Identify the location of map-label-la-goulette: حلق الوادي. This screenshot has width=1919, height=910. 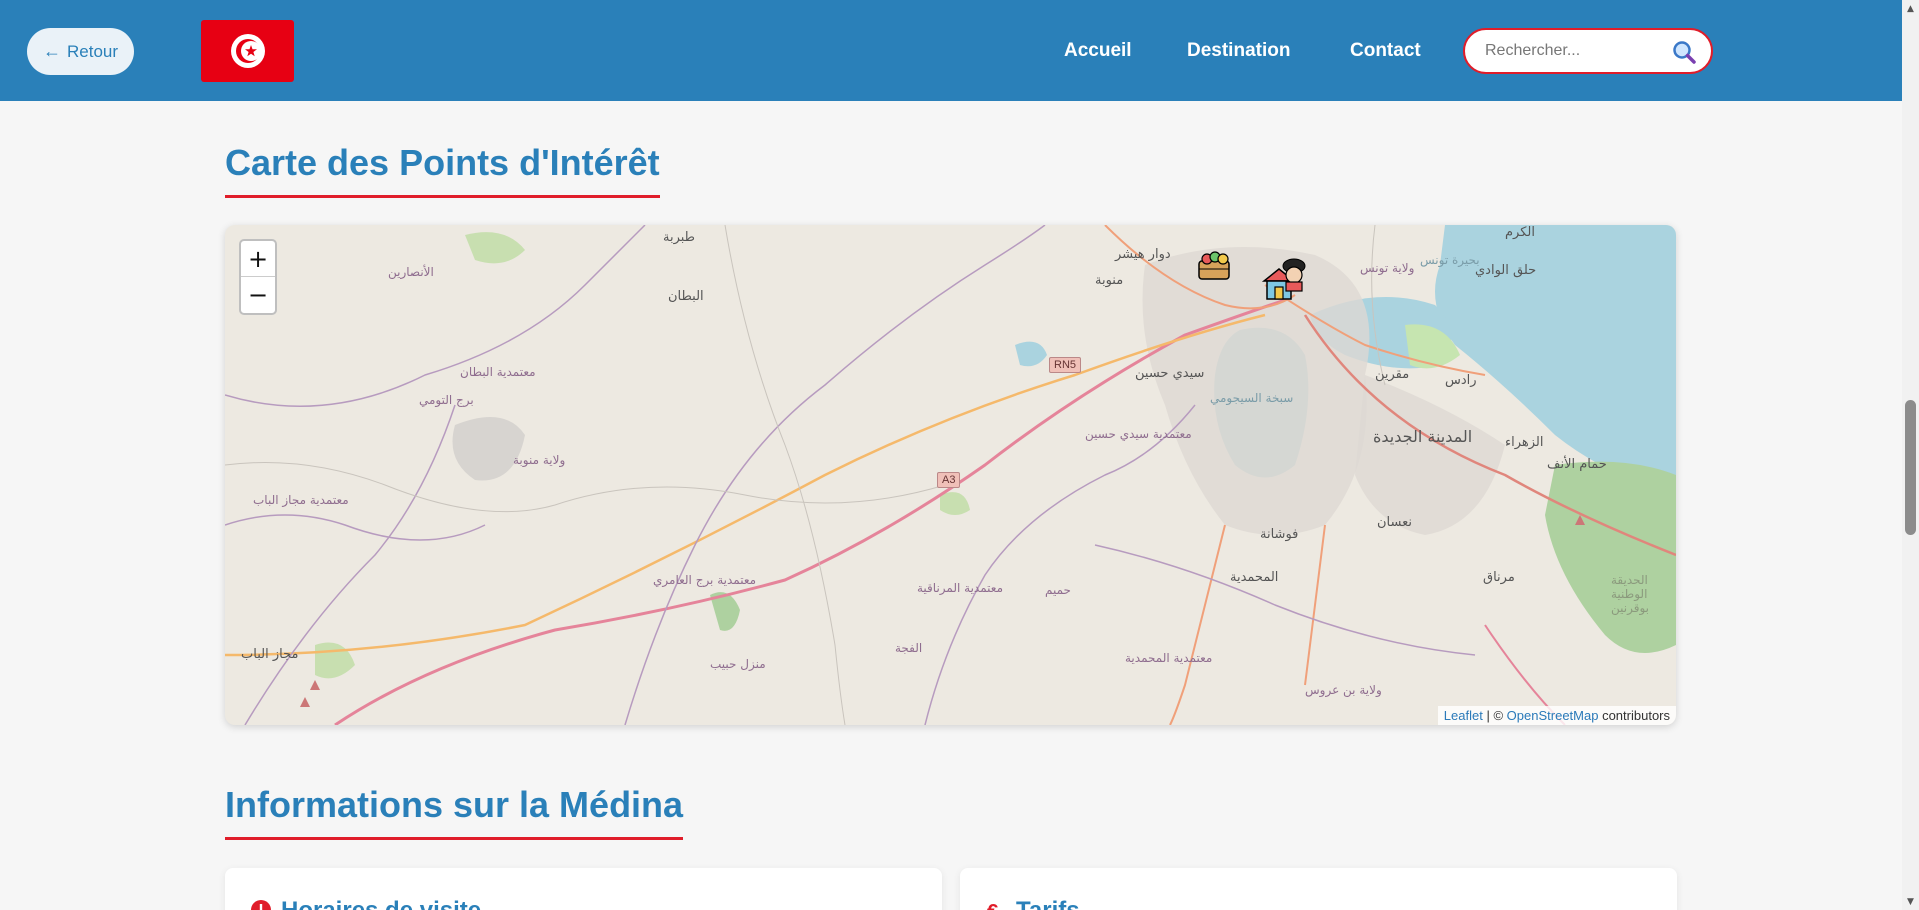
(1506, 270).